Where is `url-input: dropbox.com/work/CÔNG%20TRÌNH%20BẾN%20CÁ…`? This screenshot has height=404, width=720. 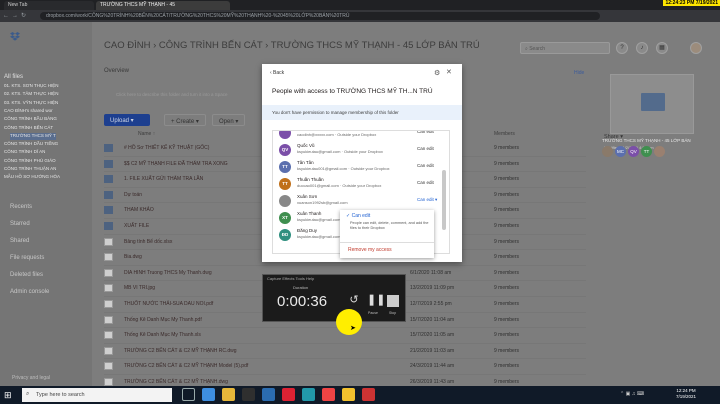 url-input: dropbox.com/work/CÔNG%20TRÌNH%20BẾN%20CÁ… is located at coordinates (320, 16).